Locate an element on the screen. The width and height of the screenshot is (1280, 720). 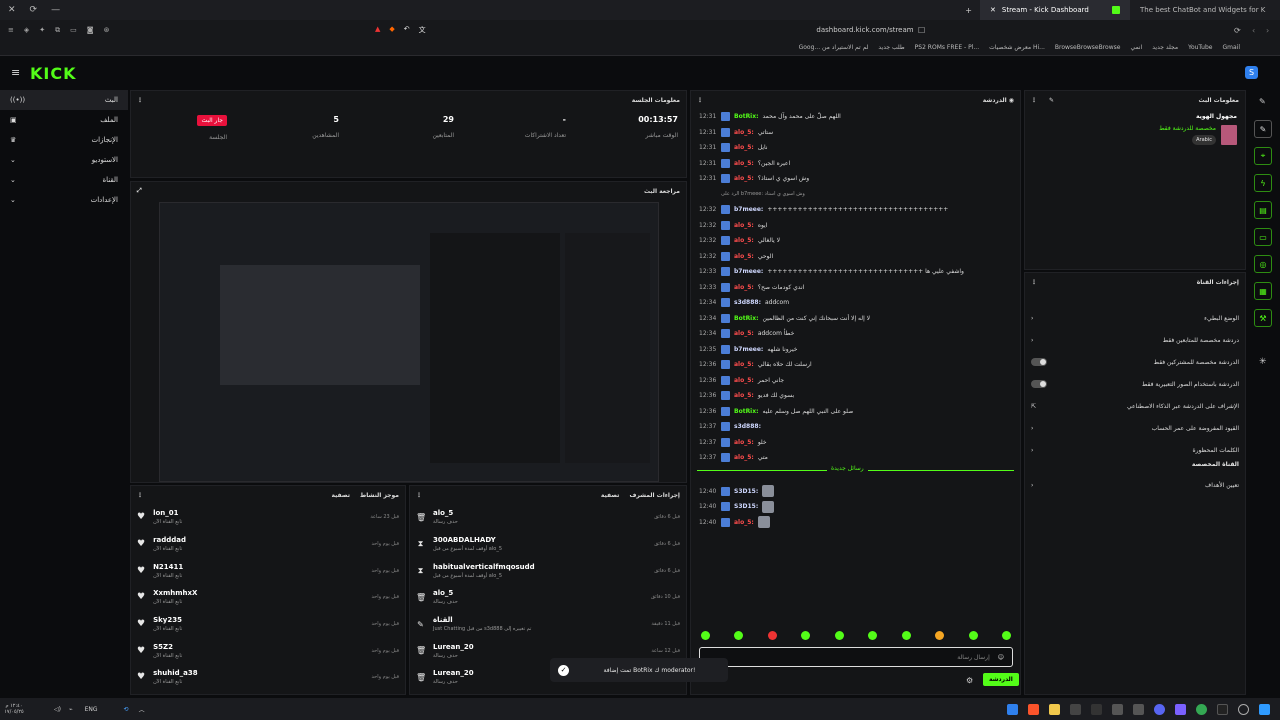
set-goals-row: › تعيين الأهداف is located at coordinates (1135, 485).